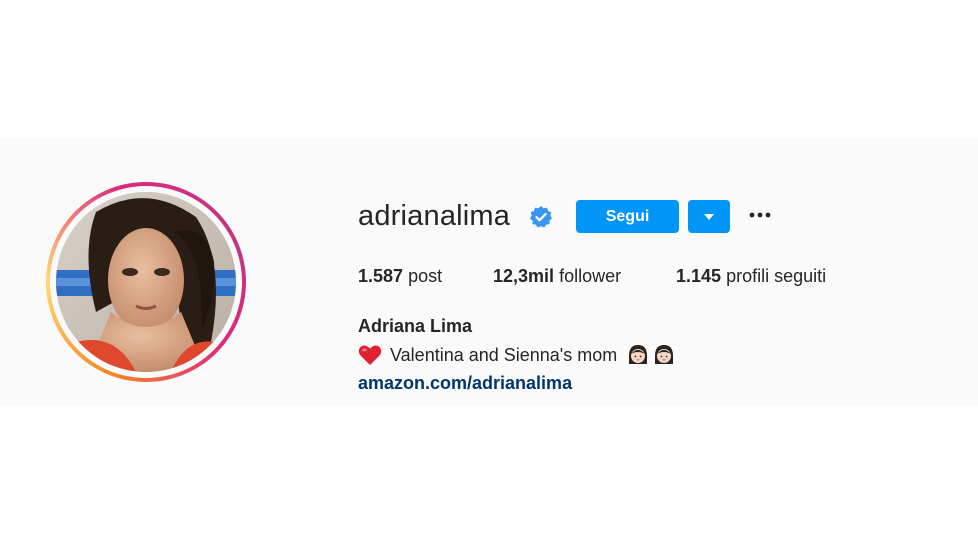  I want to click on more-options-icon, so click(760, 215).